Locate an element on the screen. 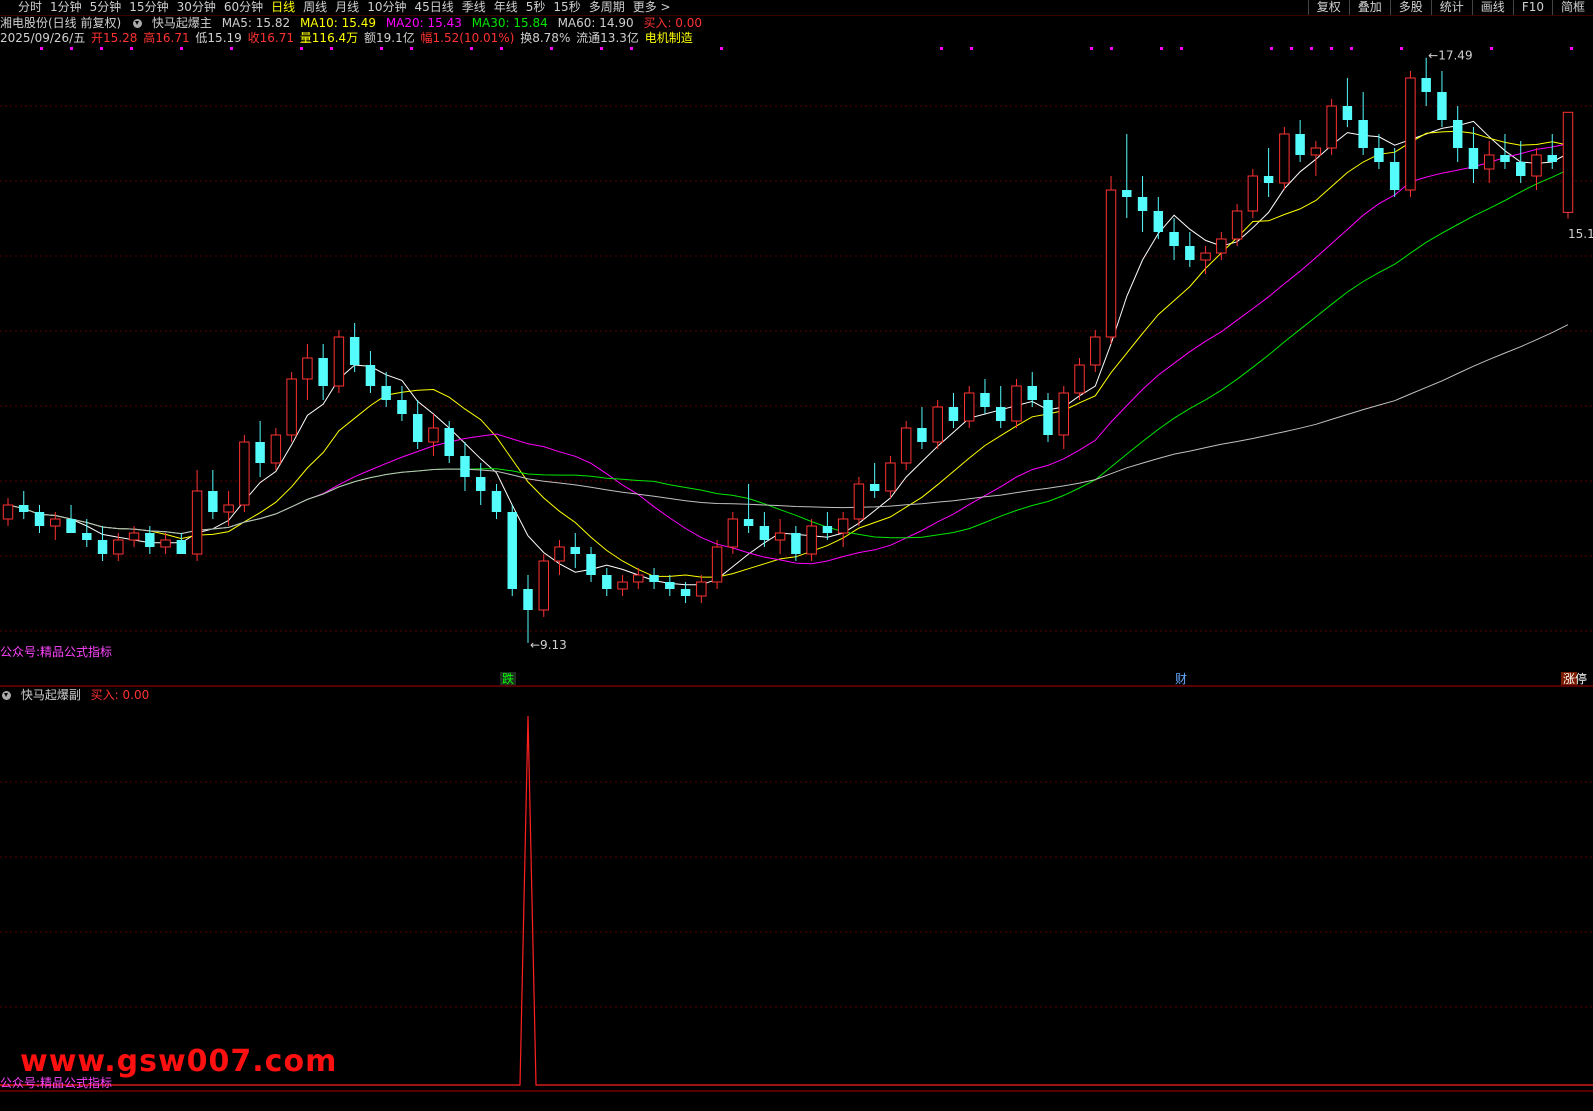 The height and width of the screenshot is (1111, 1593). marker-cai: 财 is located at coordinates (1181, 679).